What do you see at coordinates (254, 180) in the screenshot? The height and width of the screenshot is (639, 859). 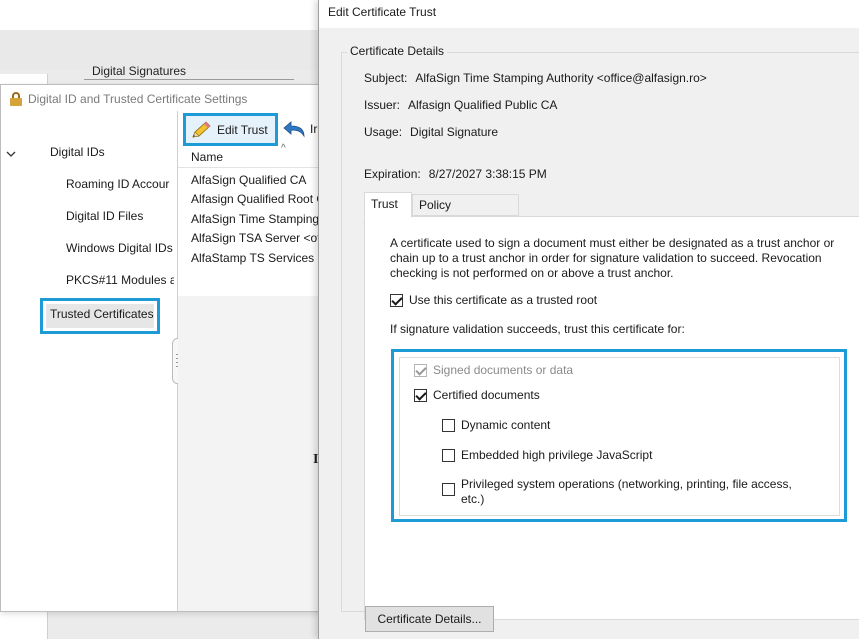 I see `list-item: AlfaSign Qualified CA` at bounding box center [254, 180].